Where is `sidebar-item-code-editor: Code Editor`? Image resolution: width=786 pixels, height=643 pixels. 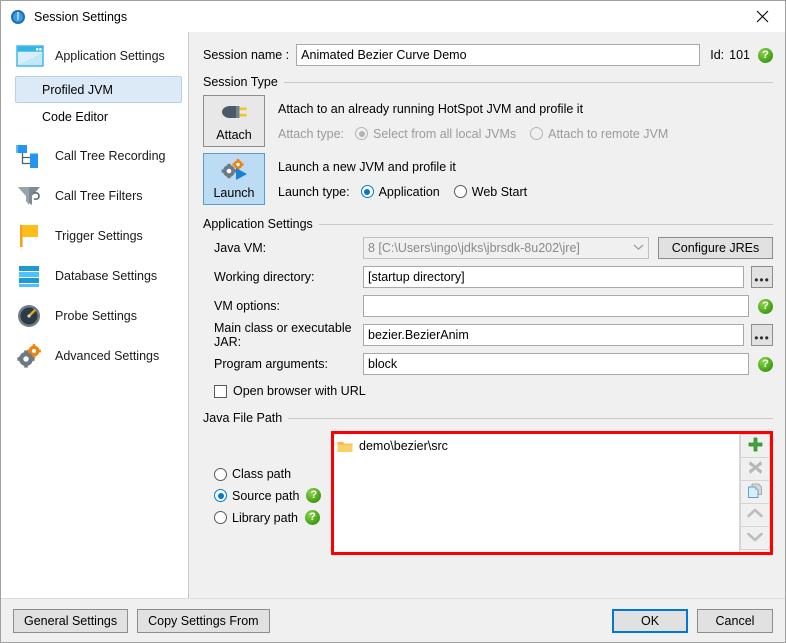
sidebar-item-code-editor: Code Editor is located at coordinates (98, 116).